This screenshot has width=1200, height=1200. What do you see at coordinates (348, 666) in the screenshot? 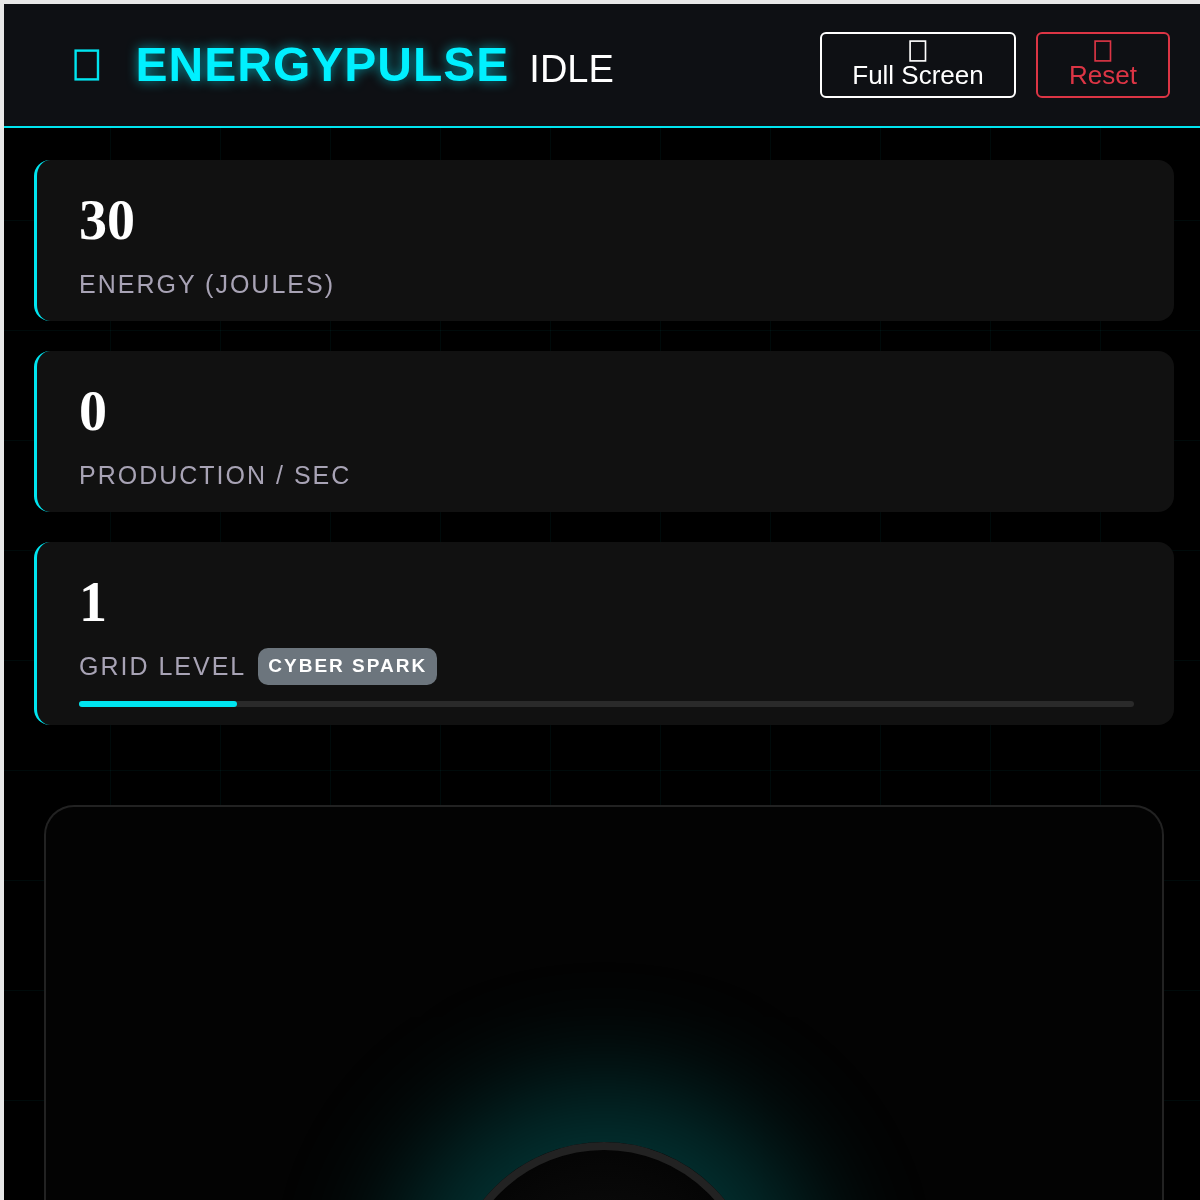
I see `rank-badge: CYBER SPARK` at bounding box center [348, 666].